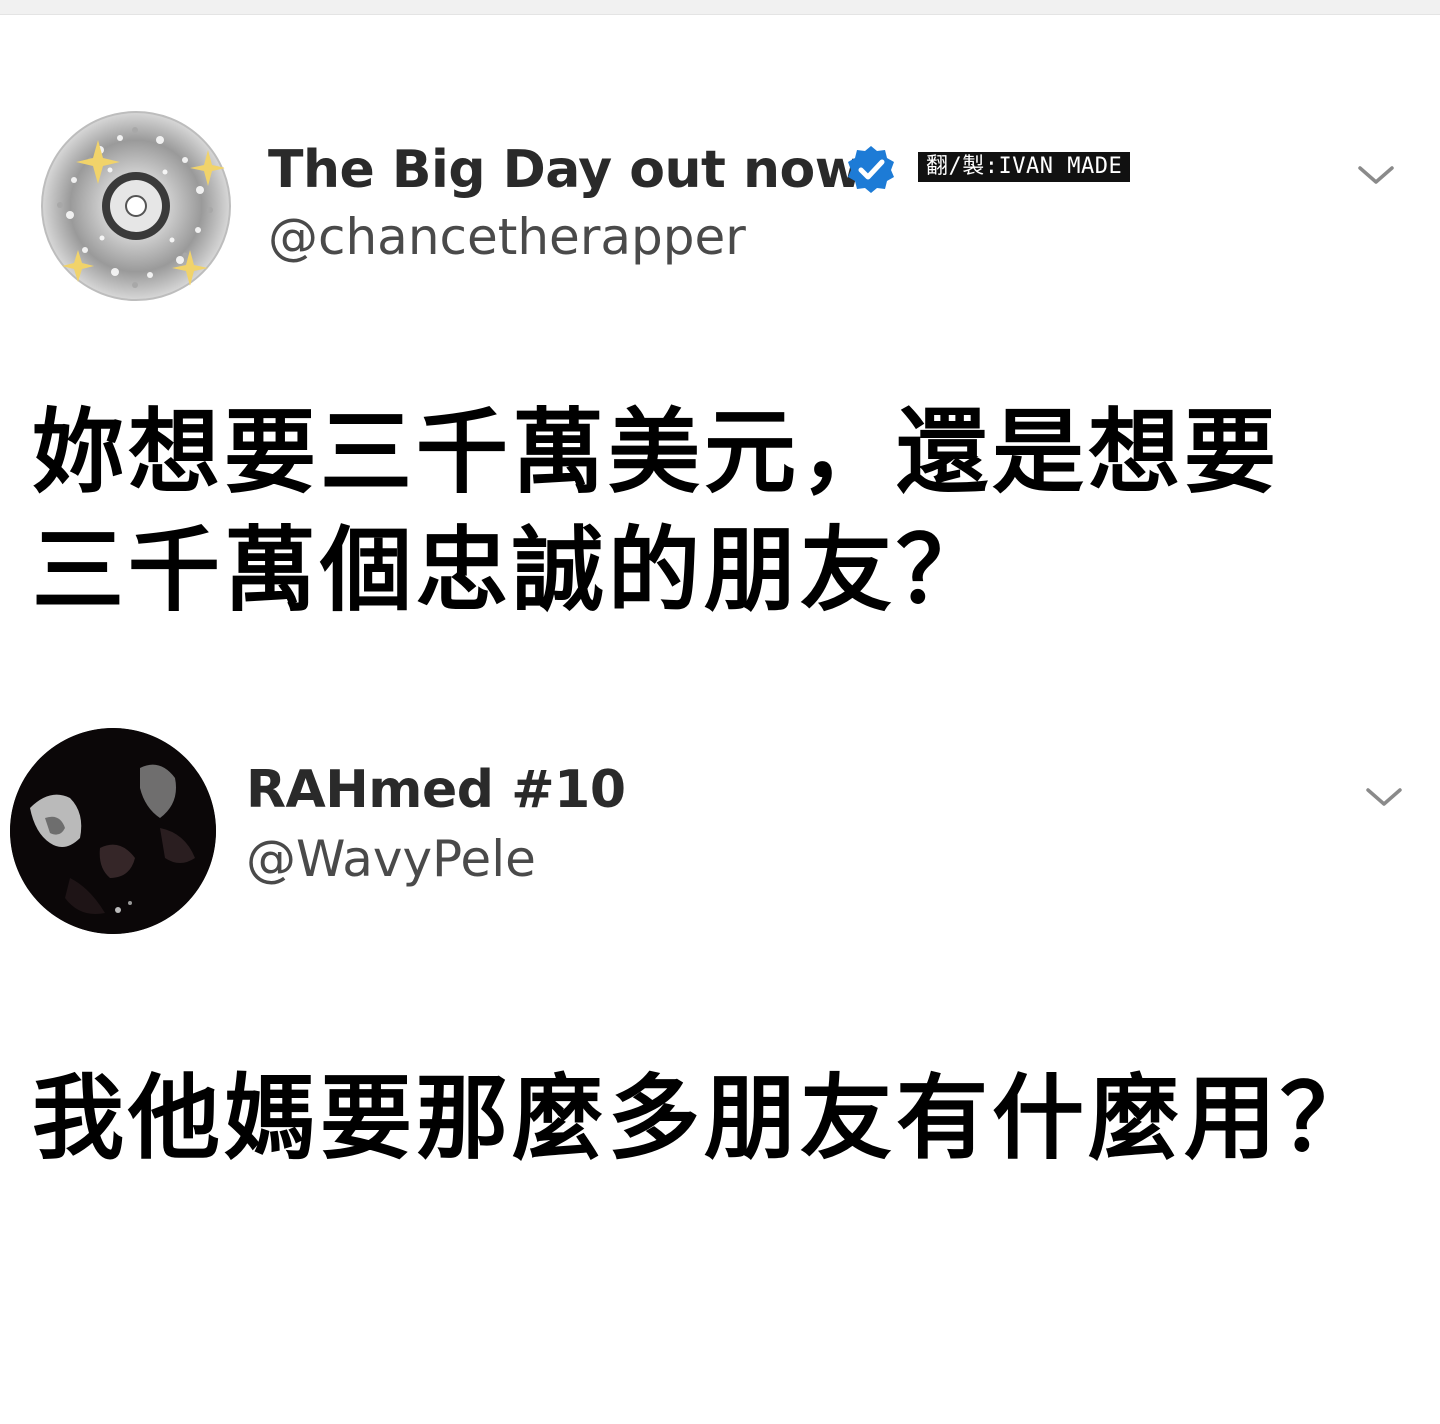 The image size is (1440, 1424). What do you see at coordinates (507, 237) in the screenshot?
I see `user-handle: @chancetherapper` at bounding box center [507, 237].